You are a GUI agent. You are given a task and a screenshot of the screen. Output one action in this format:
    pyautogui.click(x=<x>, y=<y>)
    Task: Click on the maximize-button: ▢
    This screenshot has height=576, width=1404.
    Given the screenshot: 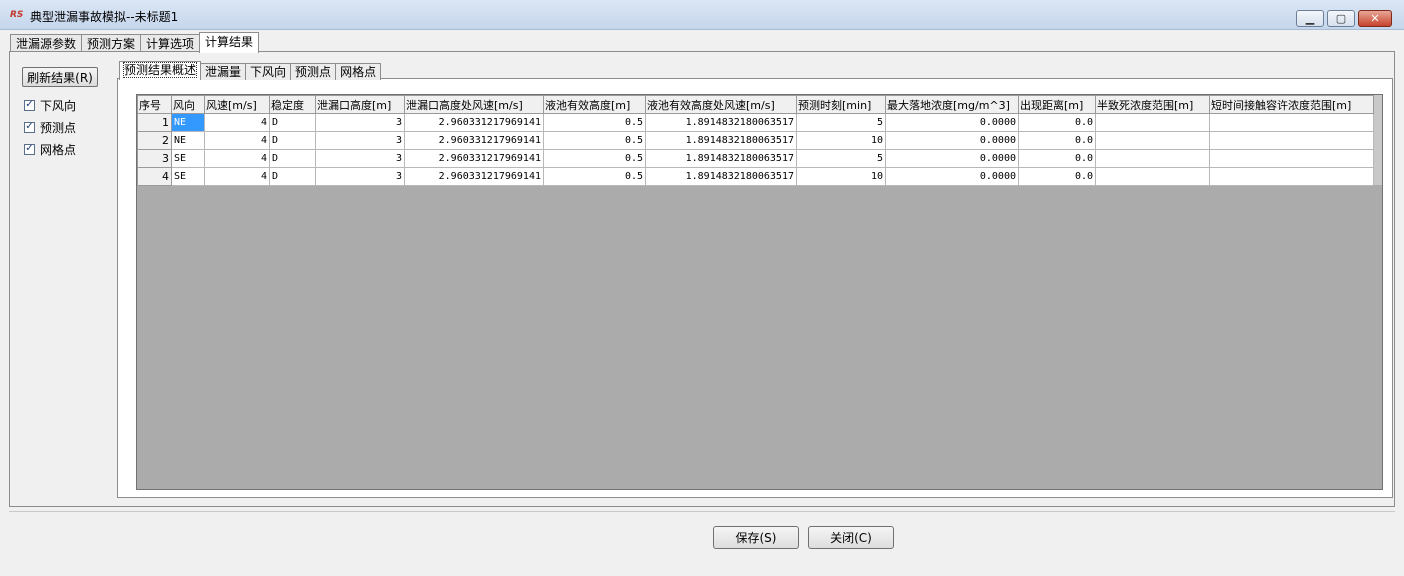 What is the action you would take?
    pyautogui.click(x=1341, y=18)
    